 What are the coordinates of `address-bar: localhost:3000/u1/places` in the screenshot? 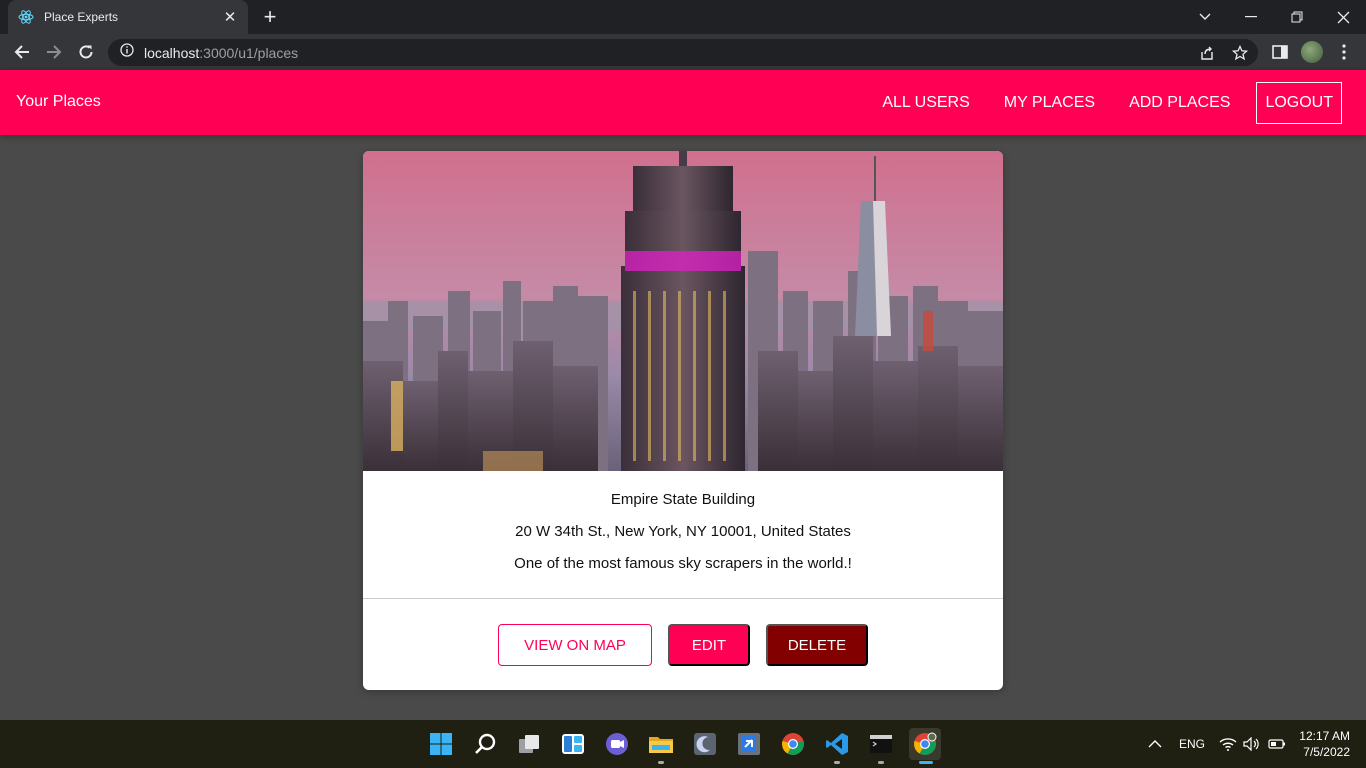 It's located at (683, 52).